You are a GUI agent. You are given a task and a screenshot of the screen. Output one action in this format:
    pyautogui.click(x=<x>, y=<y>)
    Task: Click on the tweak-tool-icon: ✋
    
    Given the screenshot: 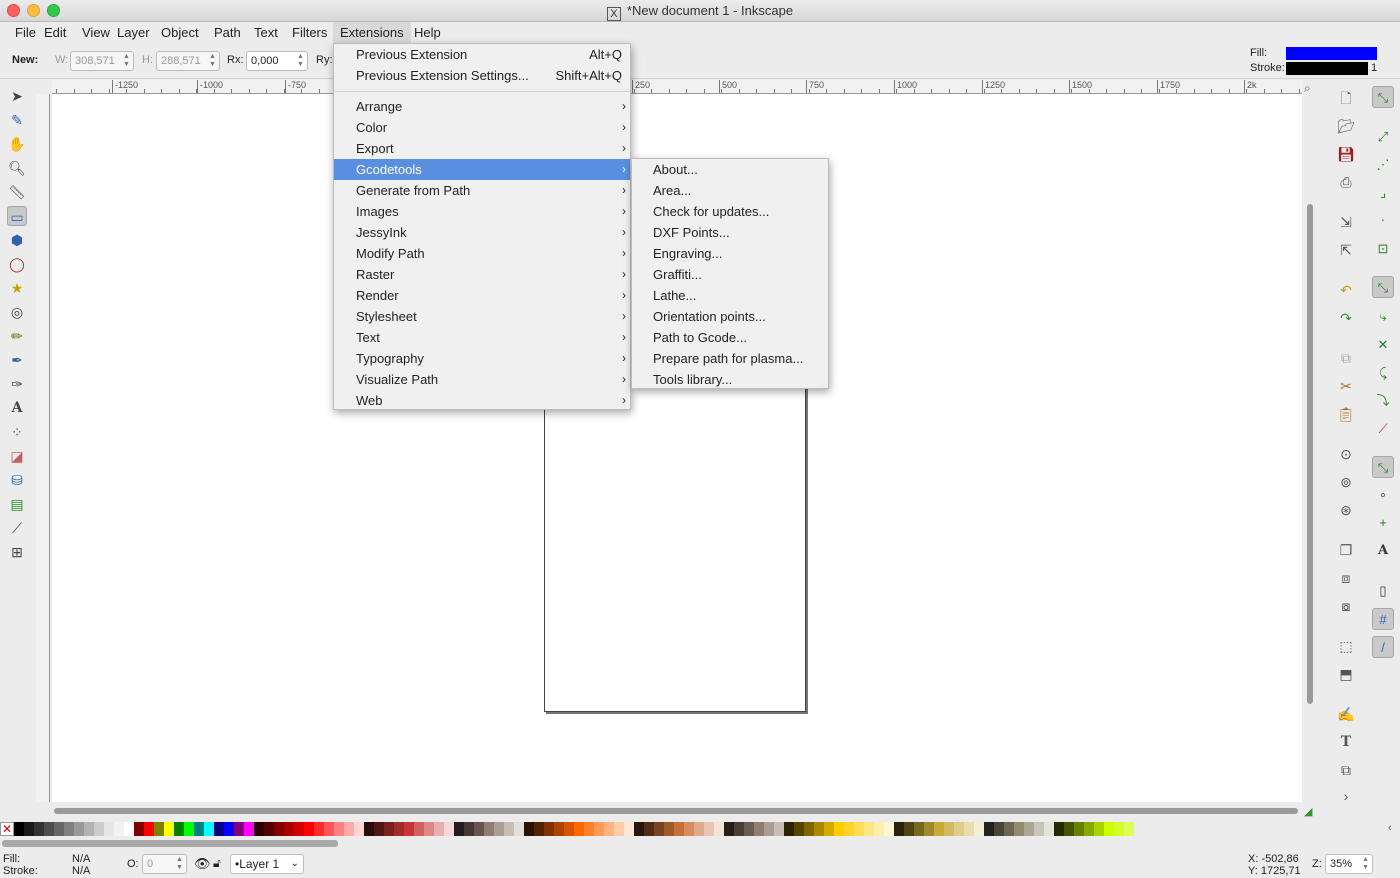 What is the action you would take?
    pyautogui.click(x=17, y=144)
    